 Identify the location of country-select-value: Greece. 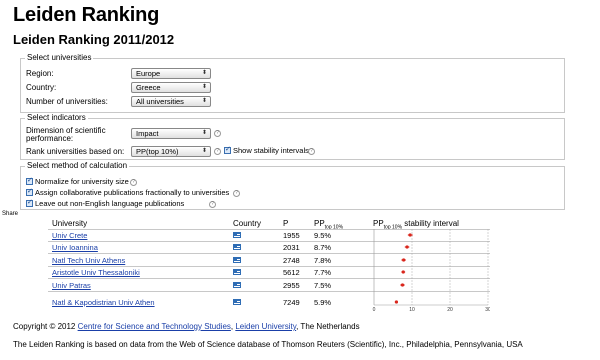
(148, 87).